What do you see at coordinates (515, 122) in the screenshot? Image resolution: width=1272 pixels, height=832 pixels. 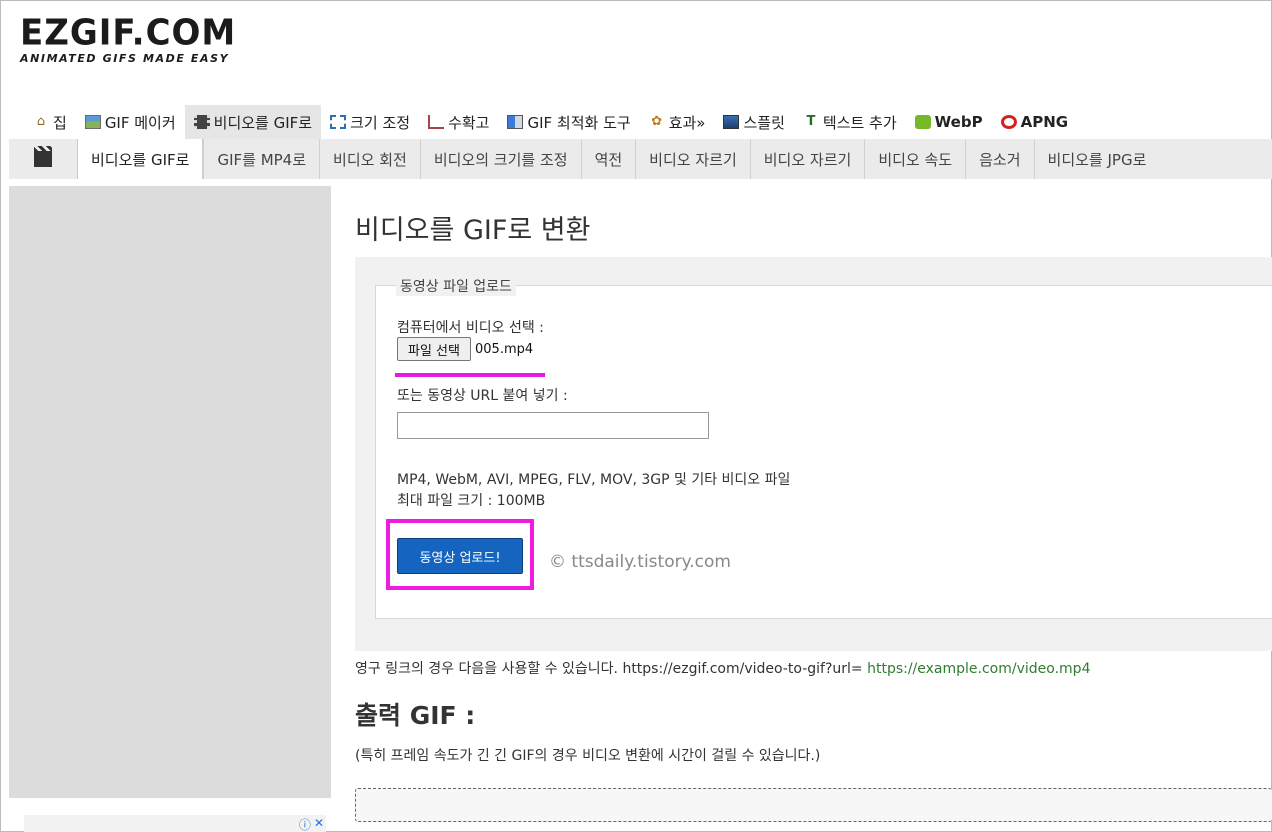 I see `optimize-icon` at bounding box center [515, 122].